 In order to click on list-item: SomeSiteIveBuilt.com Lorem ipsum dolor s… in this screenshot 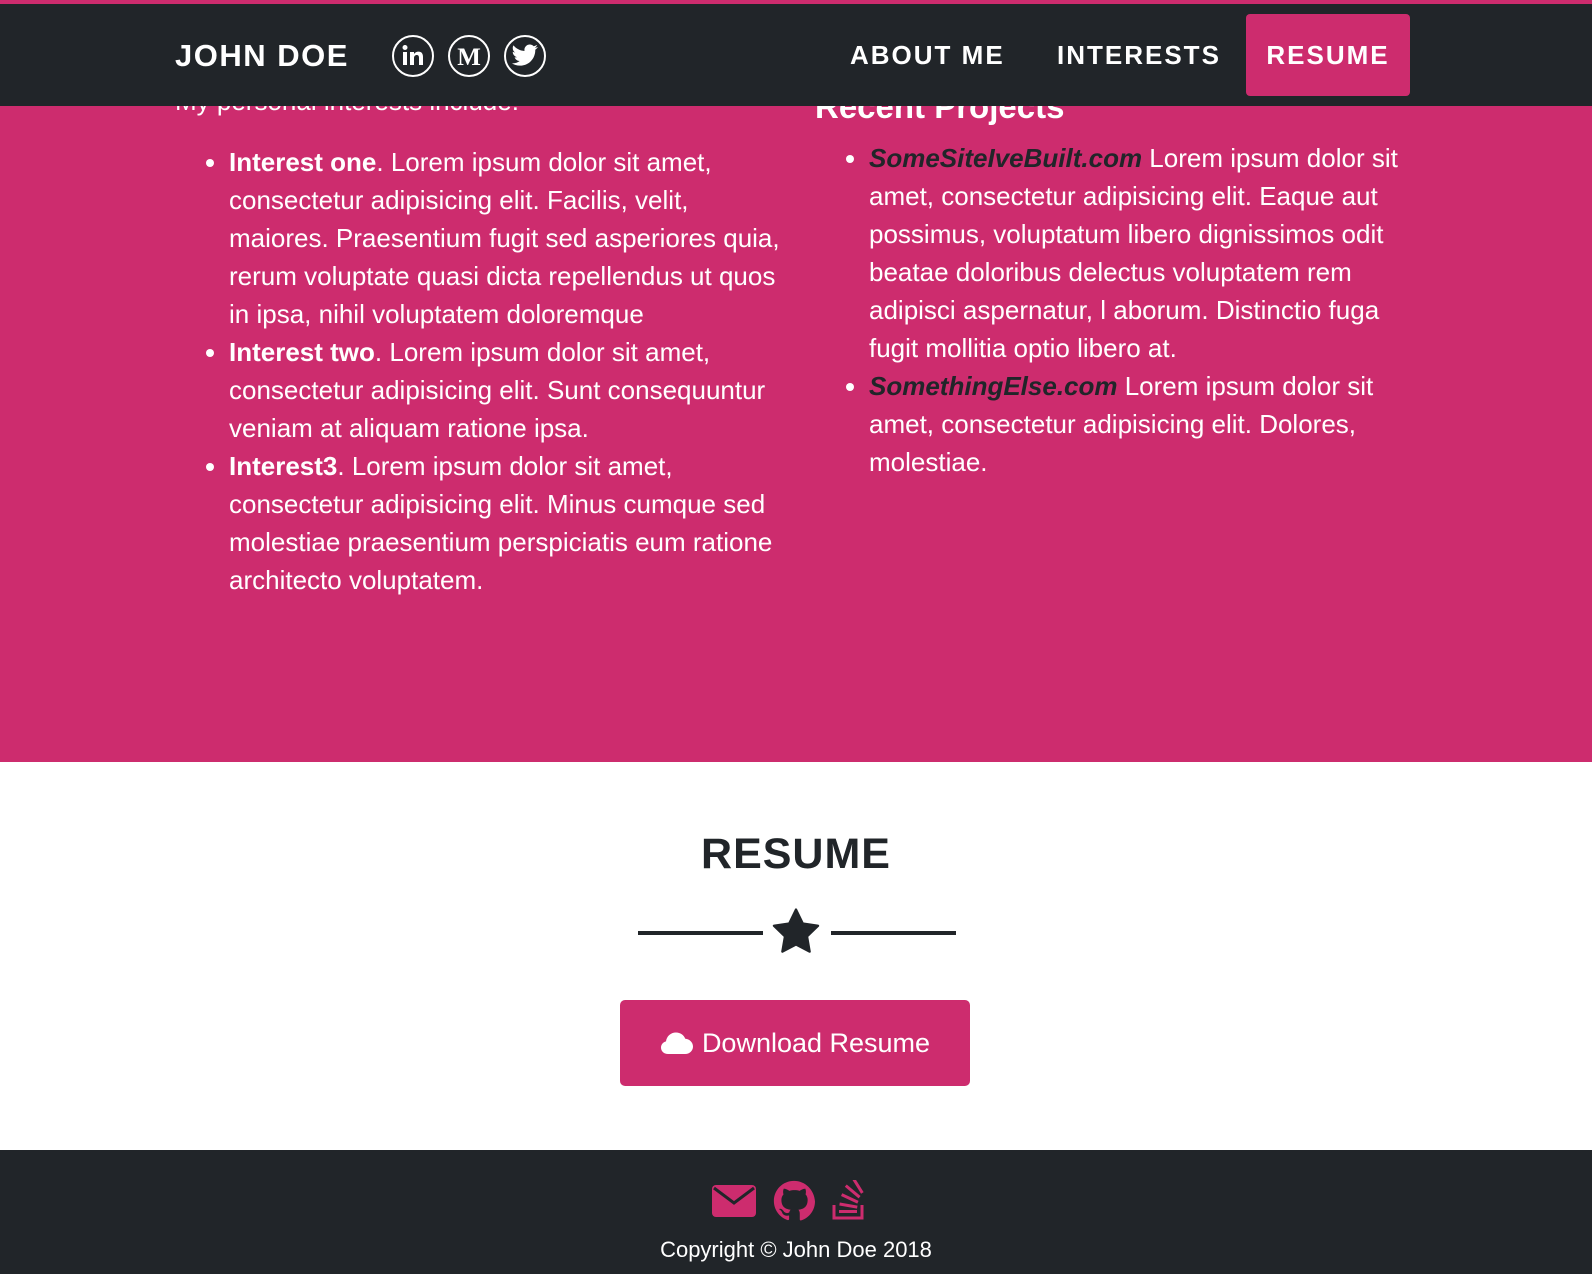, I will do `click(1149, 253)`.